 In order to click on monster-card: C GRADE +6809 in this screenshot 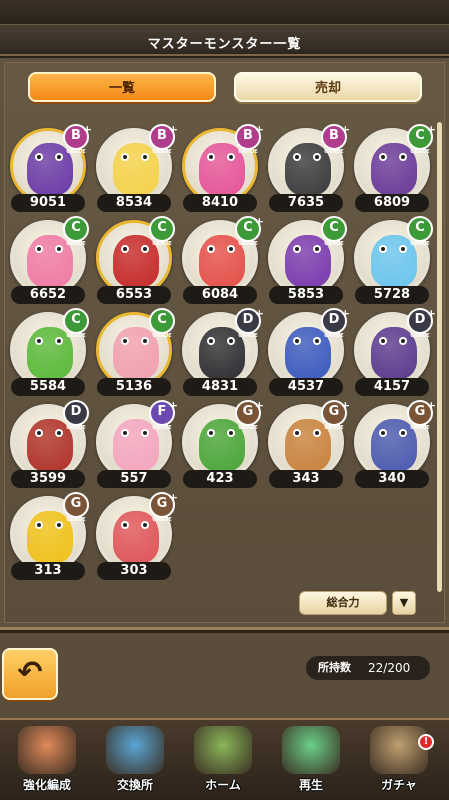, I will do `click(392, 168)`.